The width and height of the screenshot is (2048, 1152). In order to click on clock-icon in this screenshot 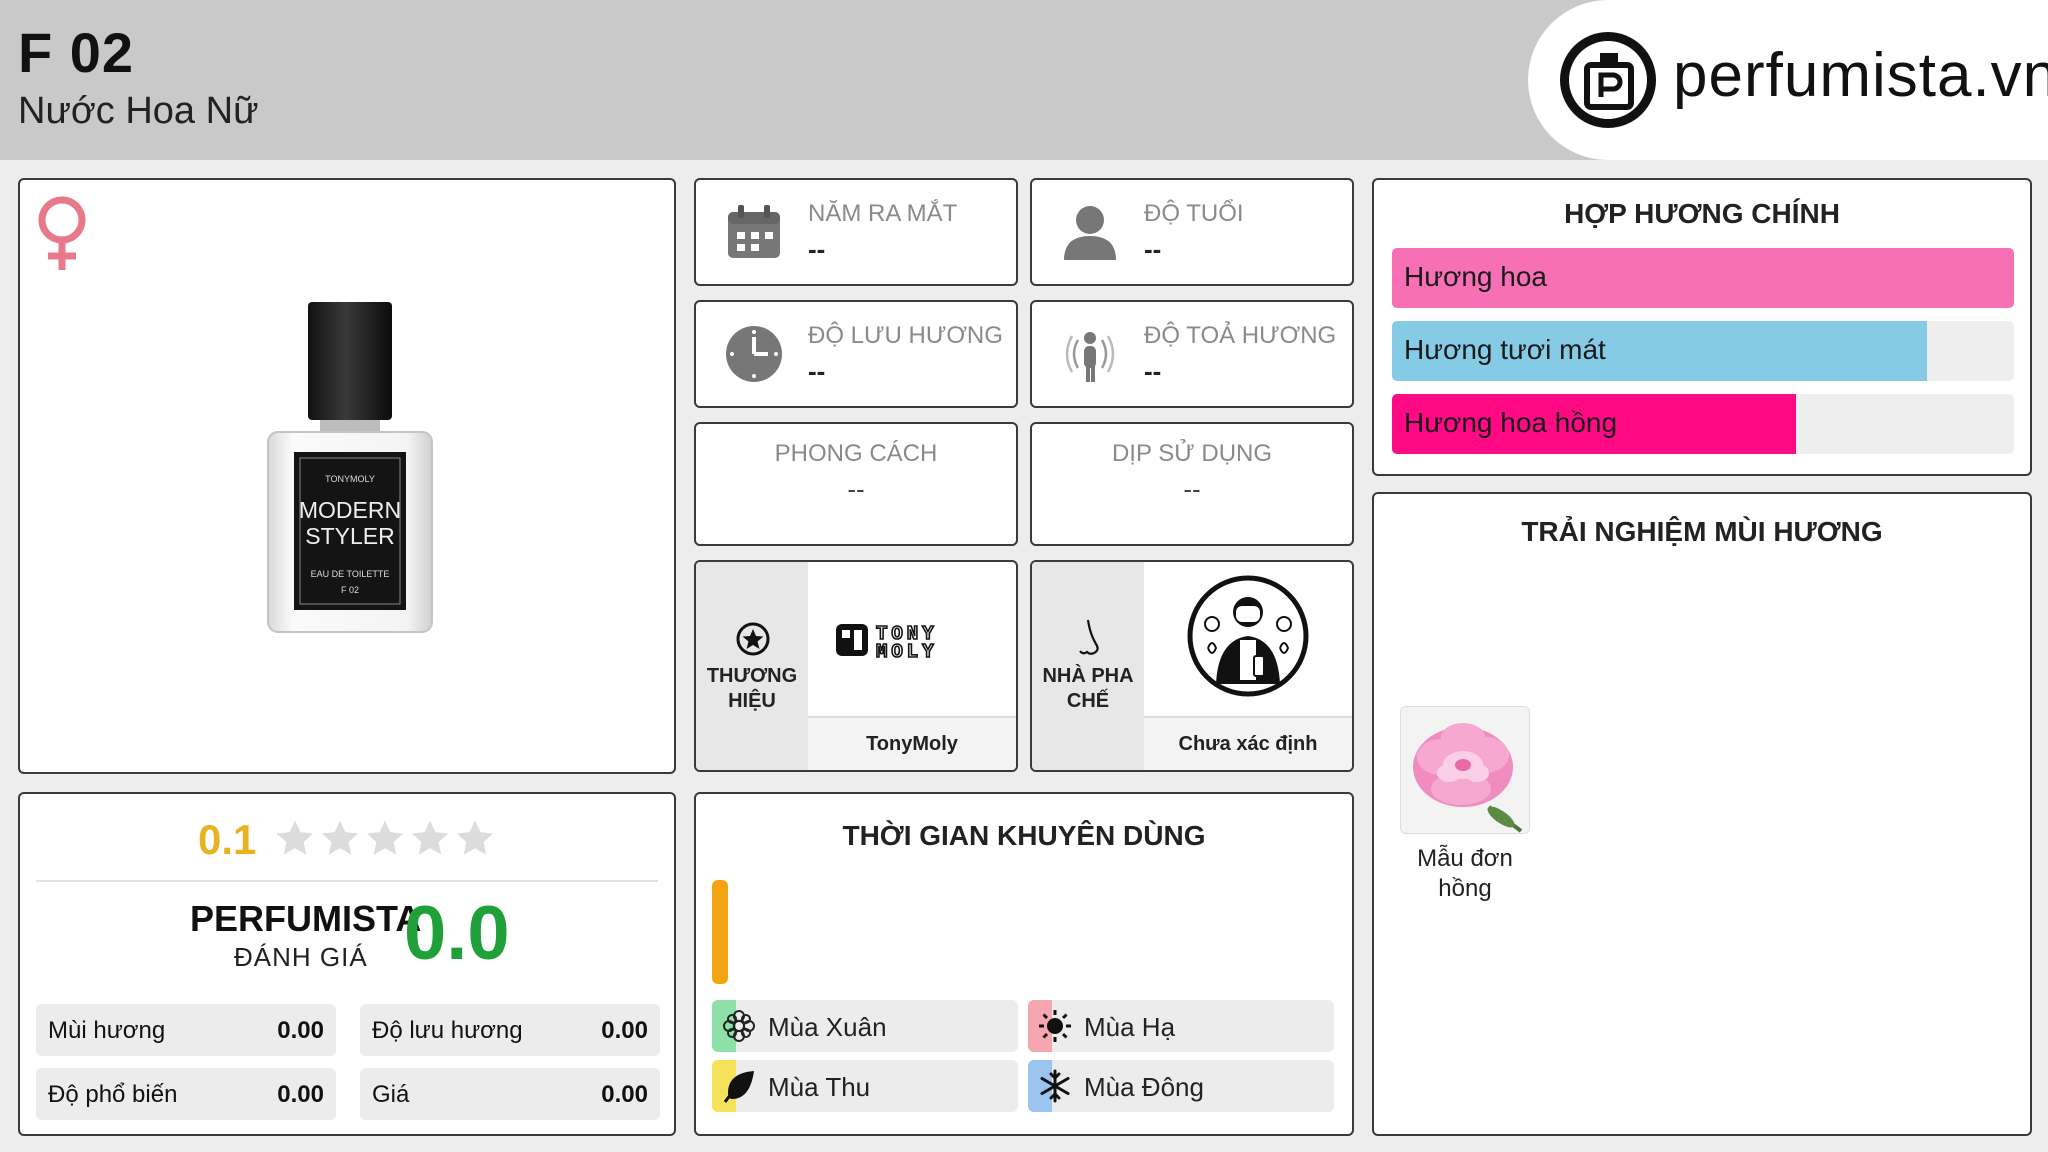, I will do `click(754, 356)`.